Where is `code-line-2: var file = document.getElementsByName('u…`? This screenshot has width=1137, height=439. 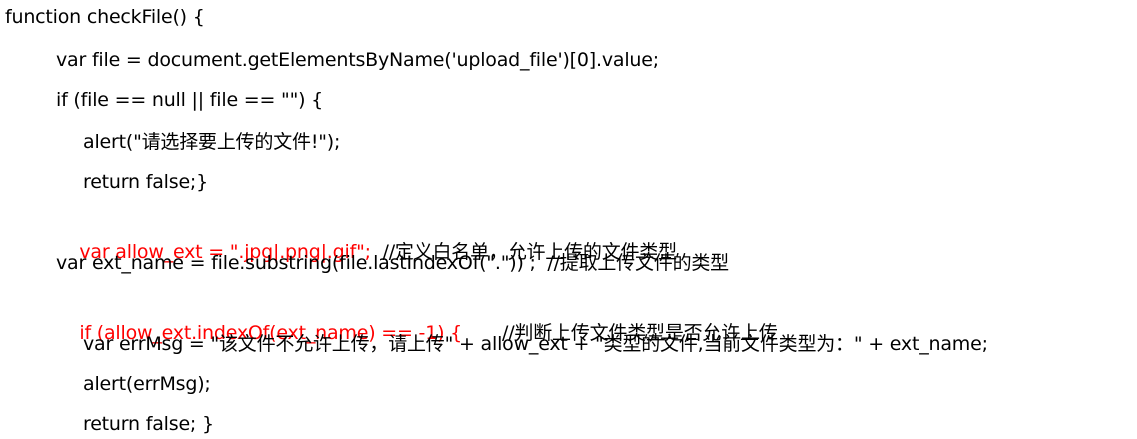
code-line-2: var file = document.getElementsByName('u… is located at coordinates (357, 60).